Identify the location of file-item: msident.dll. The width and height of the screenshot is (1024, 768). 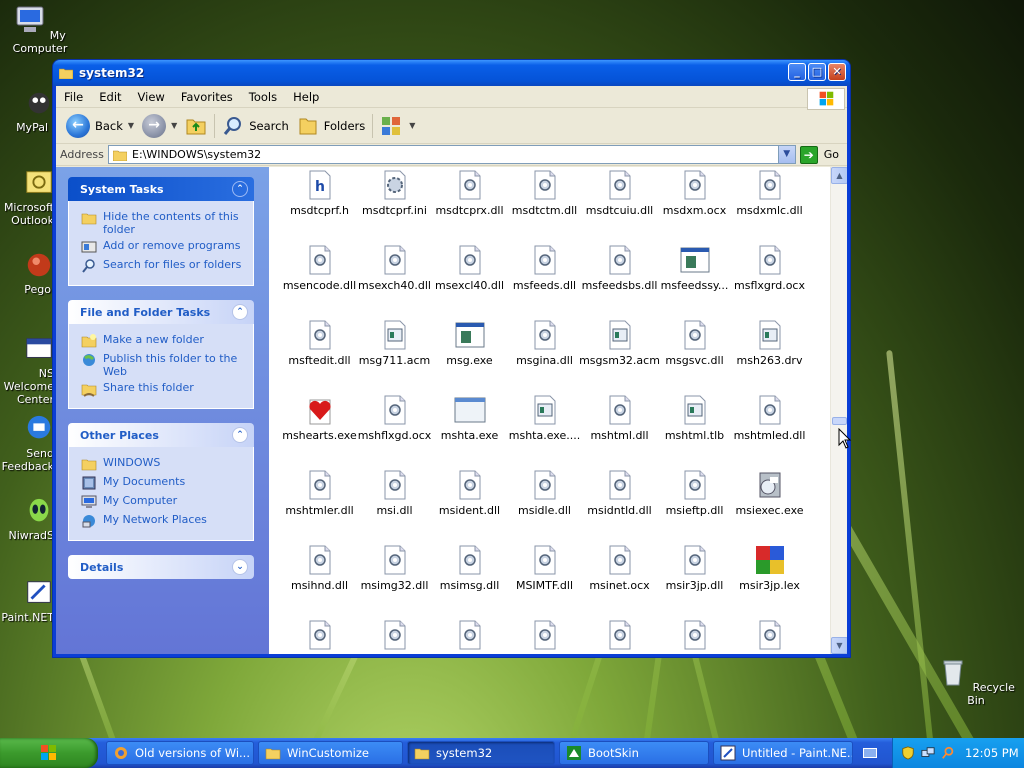
(469, 504).